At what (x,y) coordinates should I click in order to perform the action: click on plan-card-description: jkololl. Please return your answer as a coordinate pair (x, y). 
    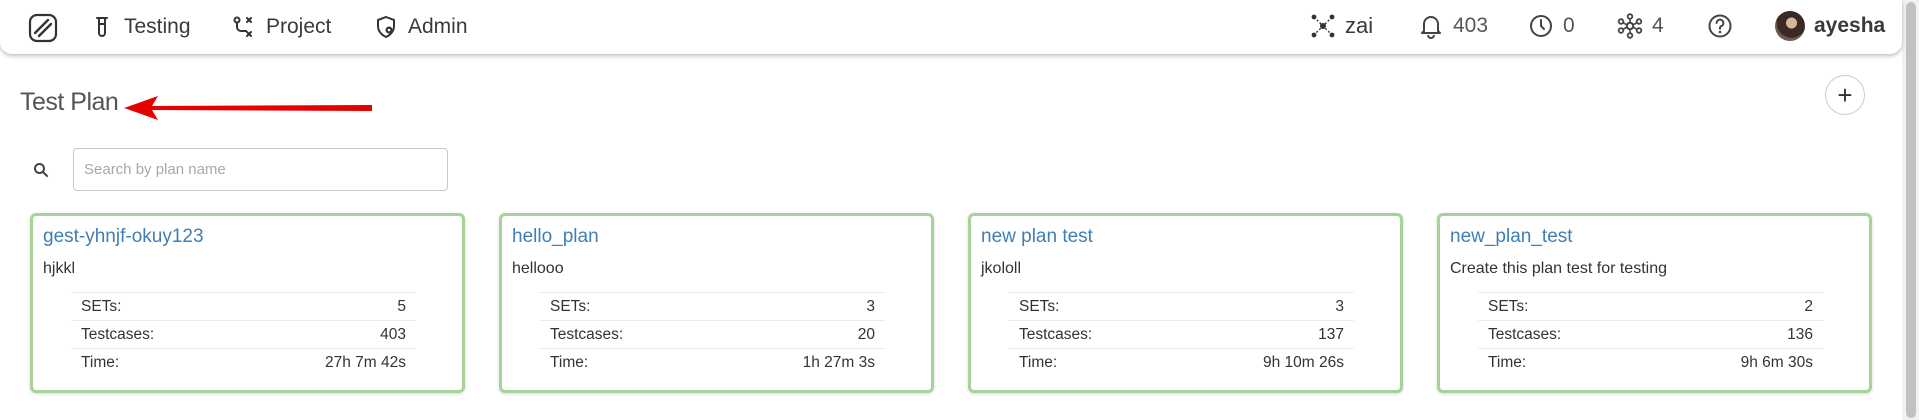
    Looking at the image, I should click on (1001, 268).